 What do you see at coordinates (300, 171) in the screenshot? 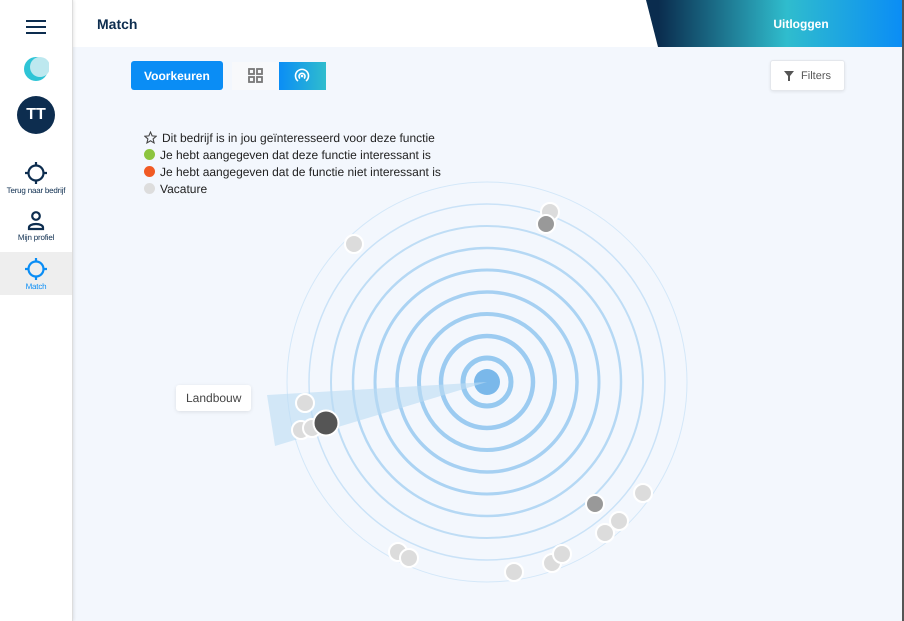
I see `legend-label: Je hebt aangegeven dat de functie niet interessant is` at bounding box center [300, 171].